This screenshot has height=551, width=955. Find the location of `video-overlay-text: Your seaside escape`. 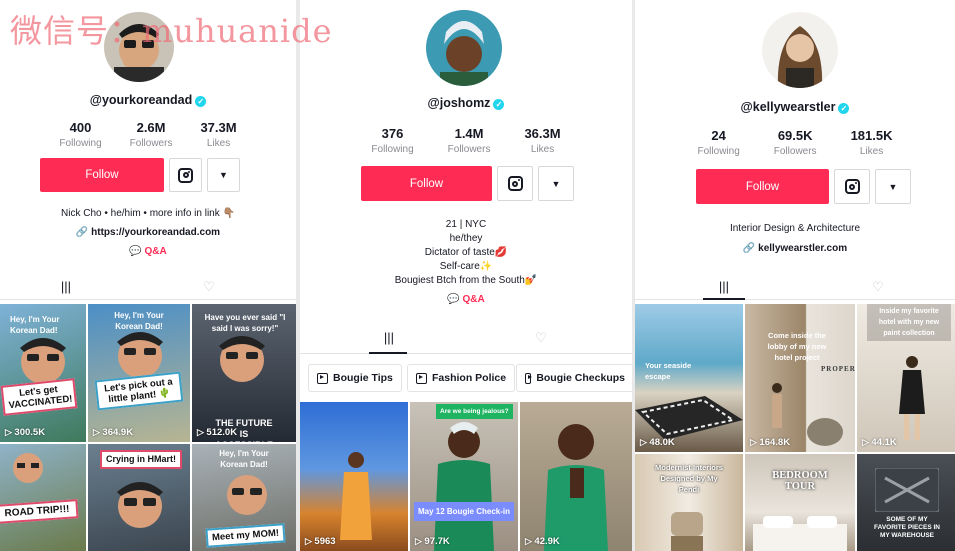

video-overlay-text: Your seaside escape is located at coordinates (668, 371).